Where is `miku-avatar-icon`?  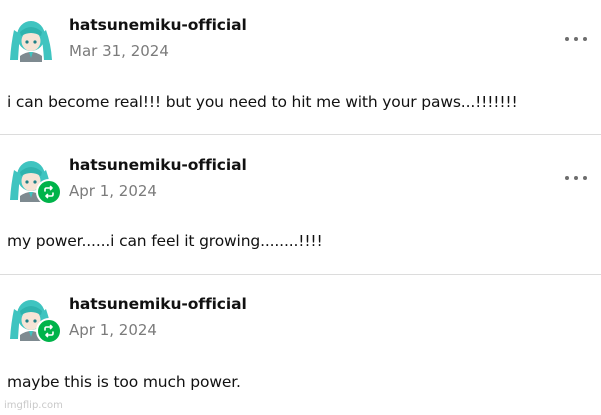
miku-avatar-icon is located at coordinates (31, 37).